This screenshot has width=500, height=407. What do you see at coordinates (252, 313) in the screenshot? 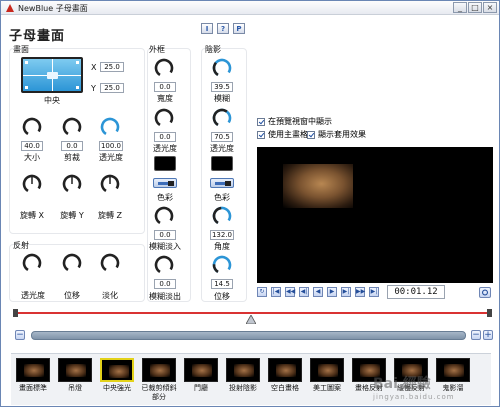
I see `keyframe-timeline` at bounding box center [252, 313].